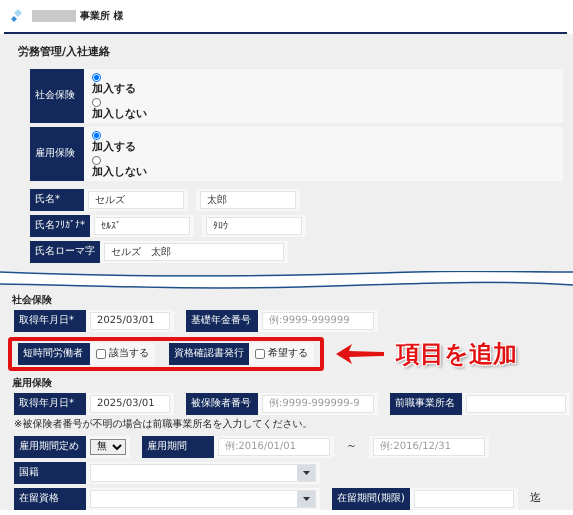  I want to click on section-title: 労務管理/入社連絡, so click(65, 52).